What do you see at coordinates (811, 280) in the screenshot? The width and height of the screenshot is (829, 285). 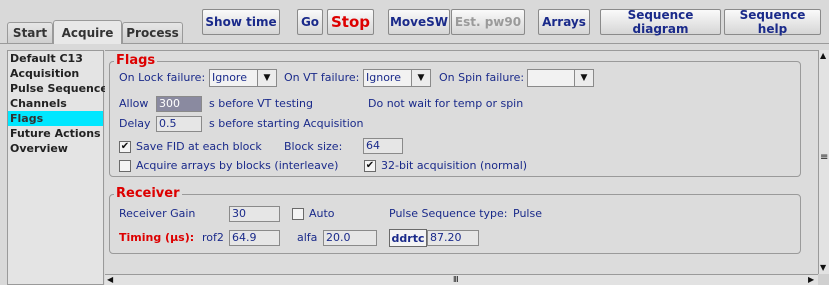 I see `scroll-right-icon: ▶` at bounding box center [811, 280].